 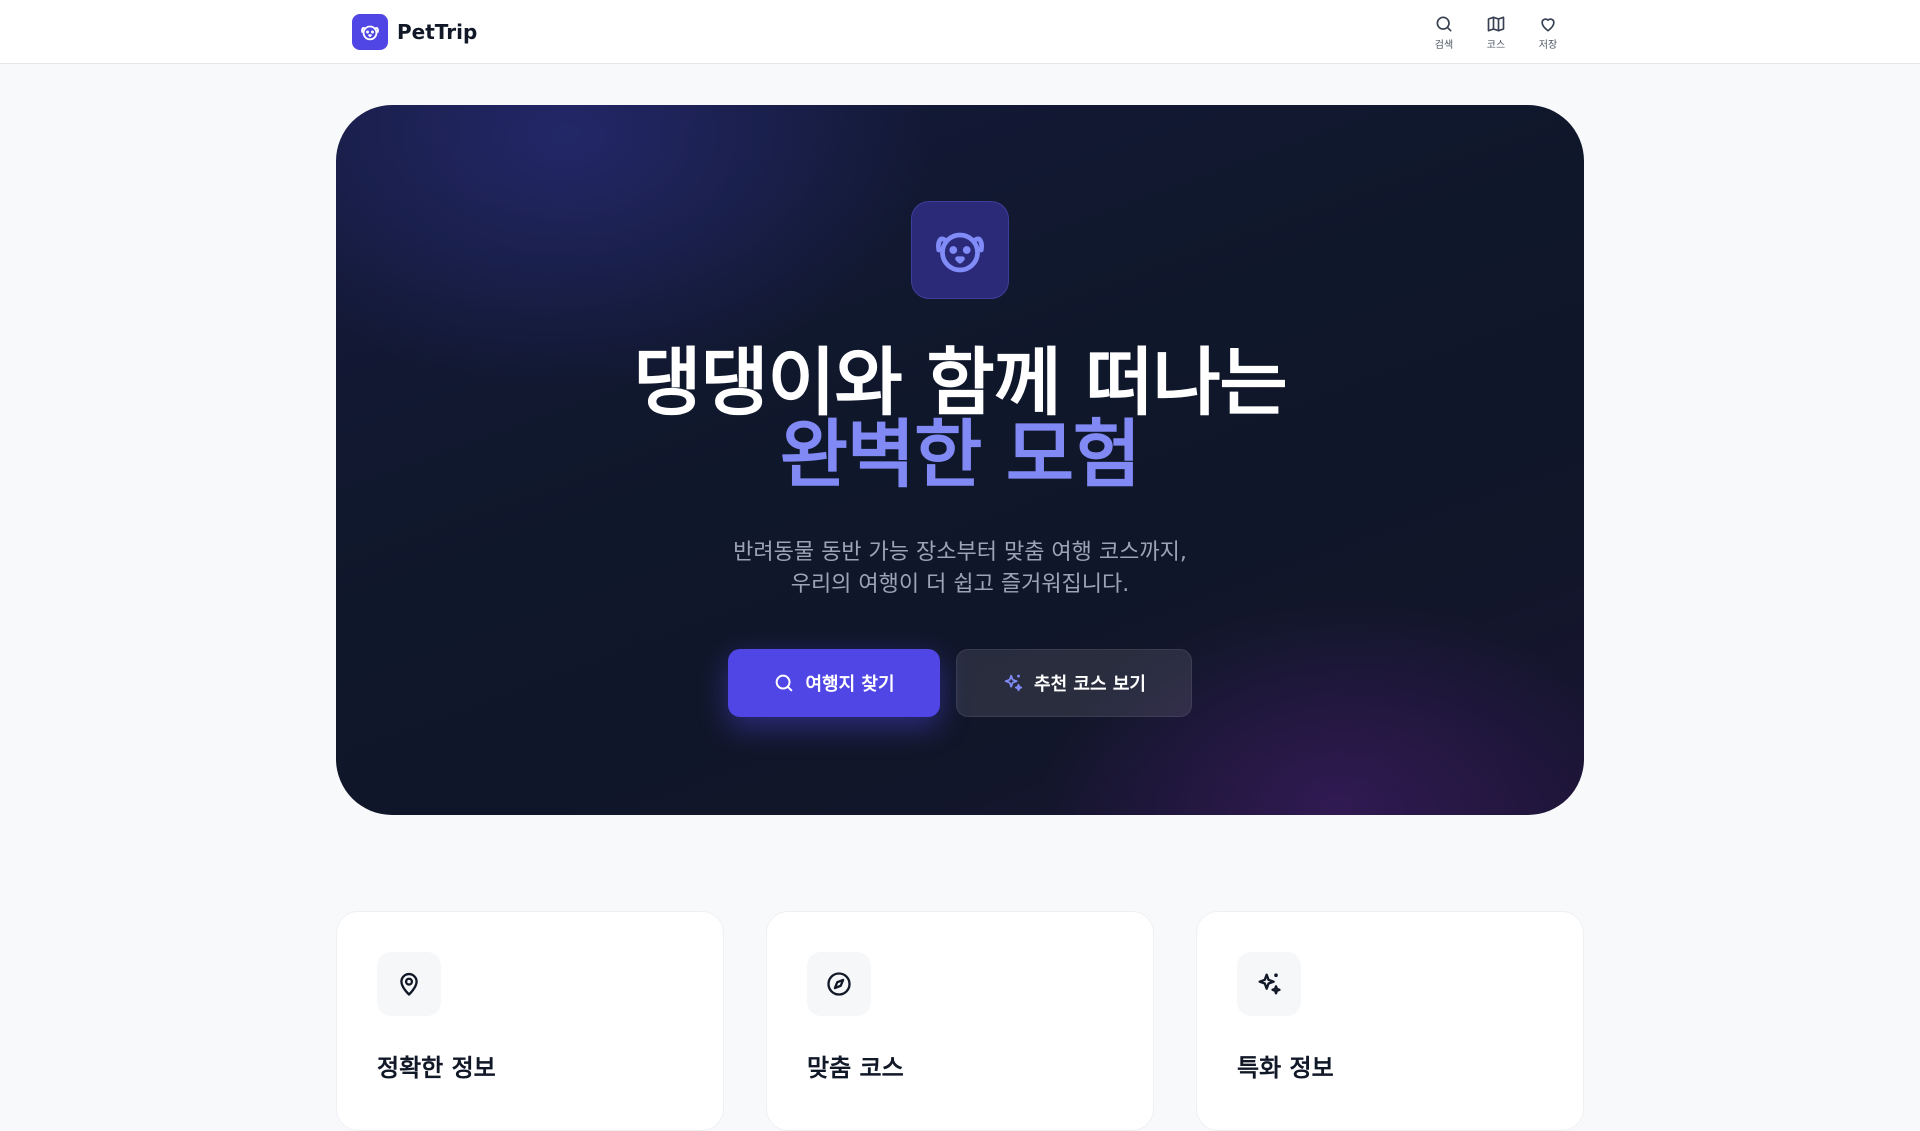 What do you see at coordinates (960, 455) in the screenshot?
I see `hero-title-line2: 완벽한 모험` at bounding box center [960, 455].